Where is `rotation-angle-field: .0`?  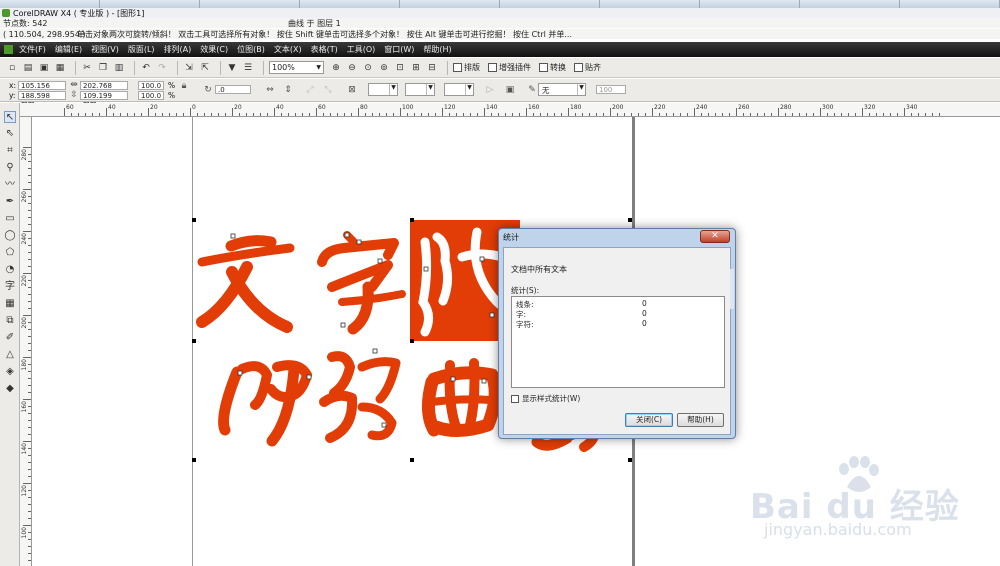 rotation-angle-field: .0 is located at coordinates (233, 89).